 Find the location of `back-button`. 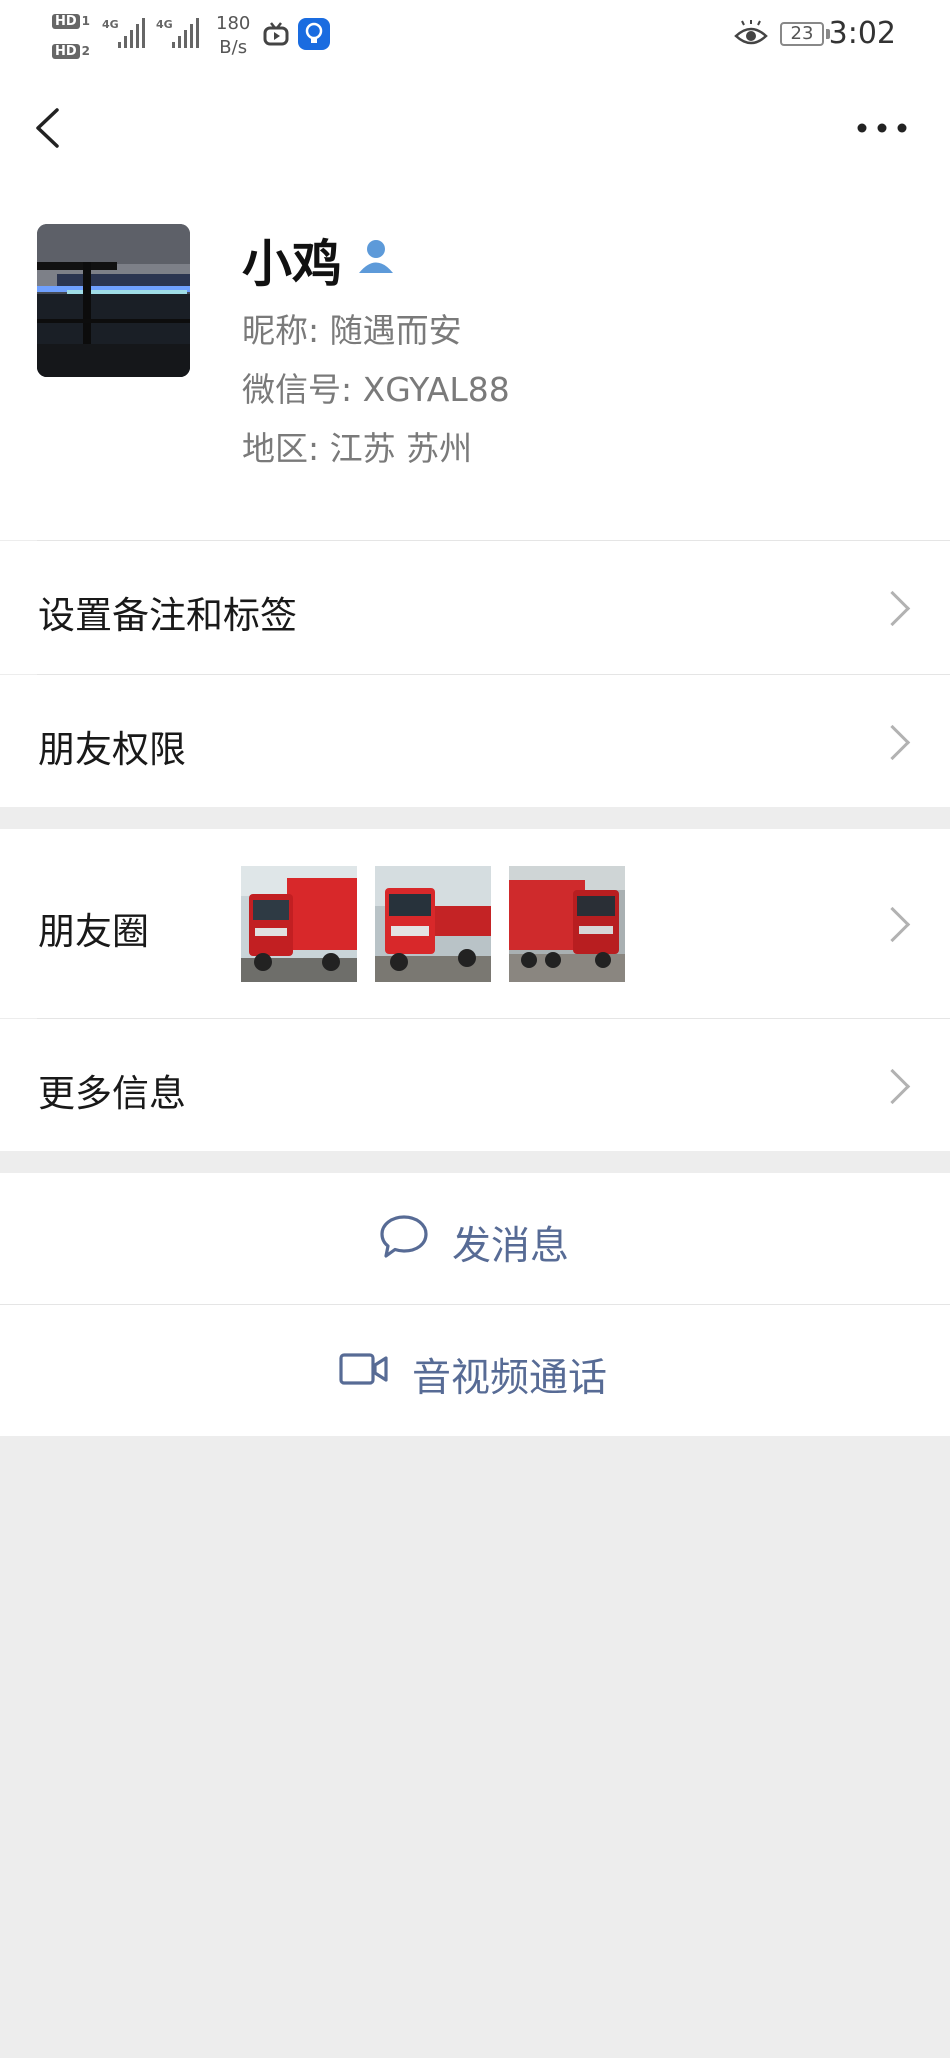

back-button is located at coordinates (55, 129).